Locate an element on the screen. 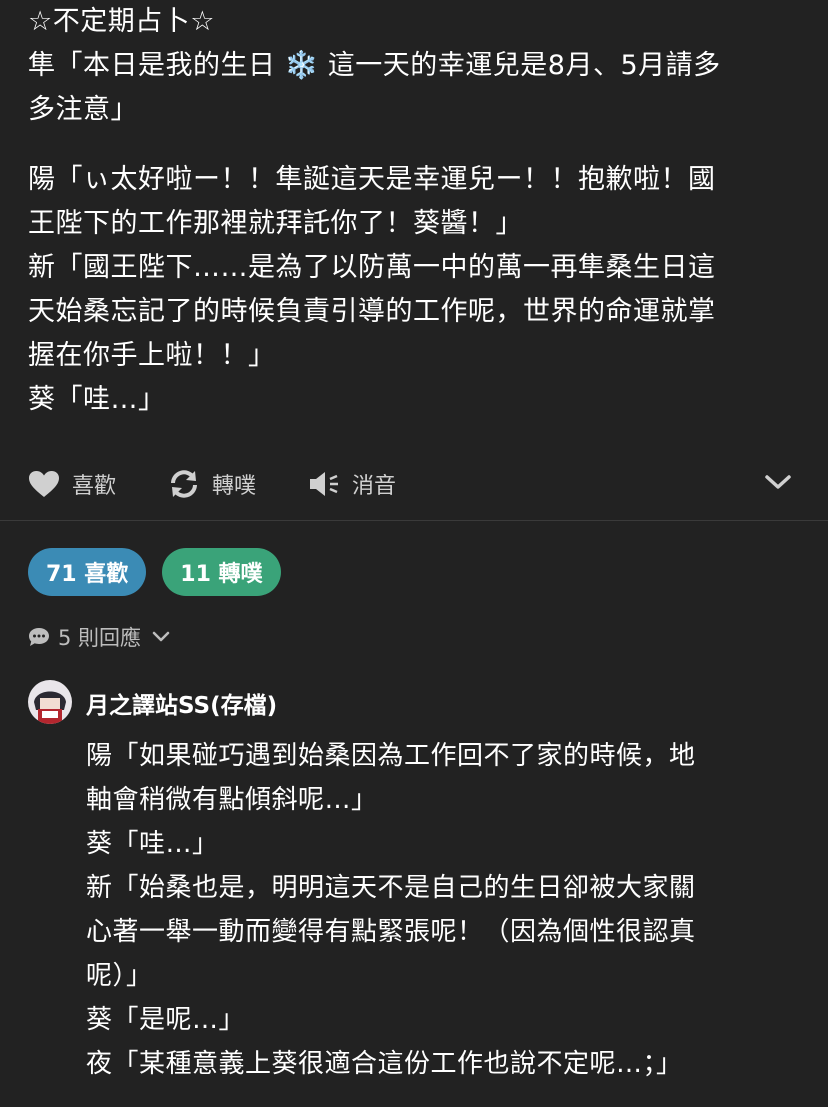  post-stats: 71 喜歡 11 轉噗 is located at coordinates (162, 572).